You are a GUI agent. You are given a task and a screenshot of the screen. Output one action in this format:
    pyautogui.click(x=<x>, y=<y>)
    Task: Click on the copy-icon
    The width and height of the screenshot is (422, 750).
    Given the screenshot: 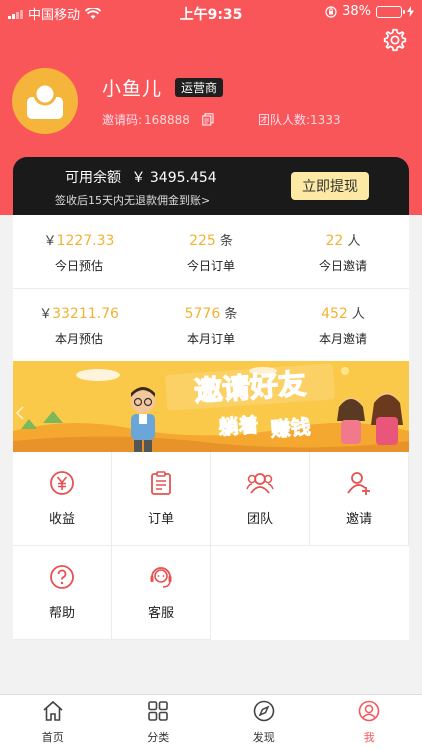 What is the action you would take?
    pyautogui.click(x=208, y=119)
    